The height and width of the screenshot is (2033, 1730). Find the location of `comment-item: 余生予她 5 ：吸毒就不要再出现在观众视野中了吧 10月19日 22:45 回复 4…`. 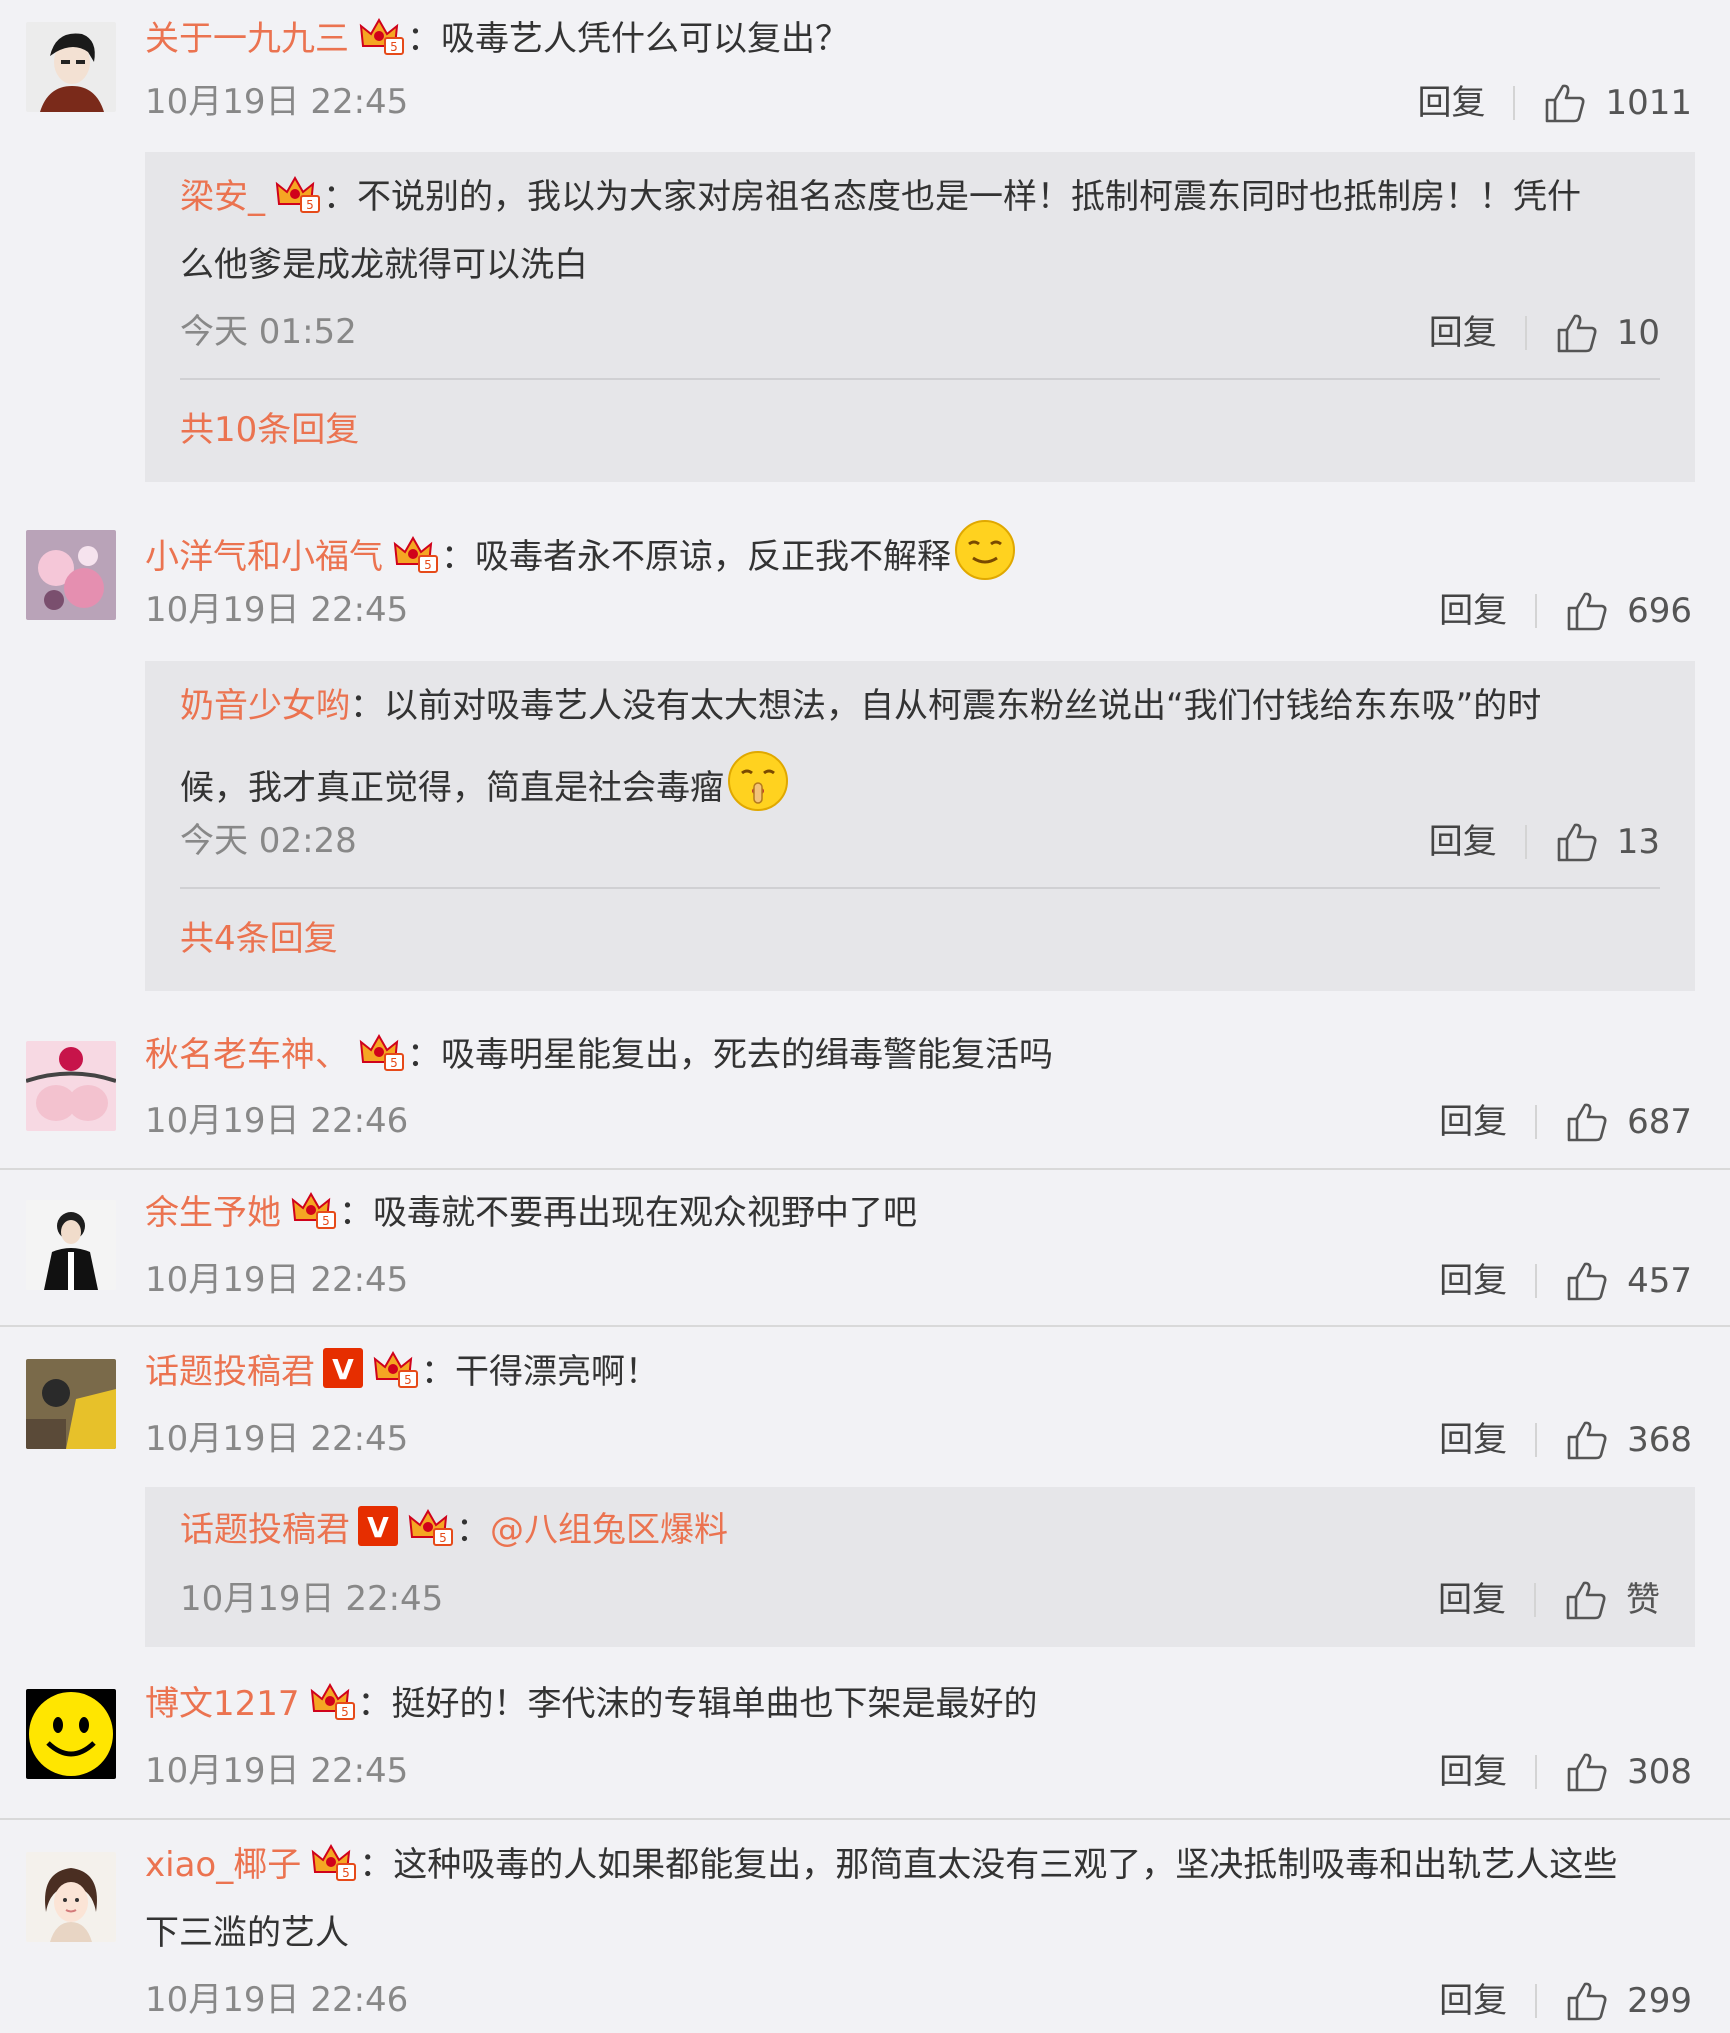

comment-item: 余生予她 5 ：吸毒就不要再出现在观众视野中了吧 10月19日 22:45 回复 4… is located at coordinates (865, 1247).